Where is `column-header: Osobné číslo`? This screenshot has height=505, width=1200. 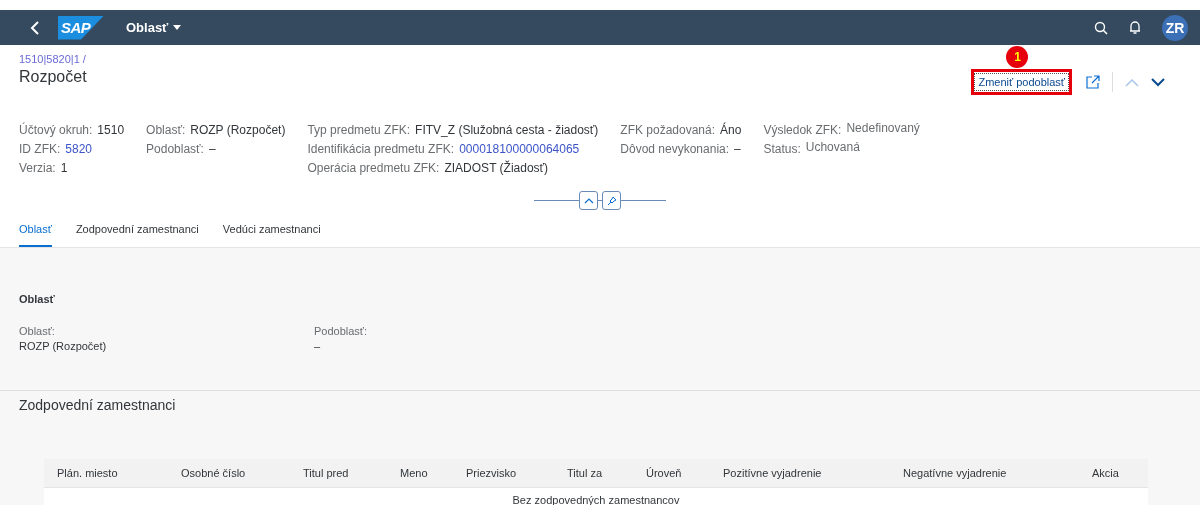 column-header: Osobné číslo is located at coordinates (213, 473).